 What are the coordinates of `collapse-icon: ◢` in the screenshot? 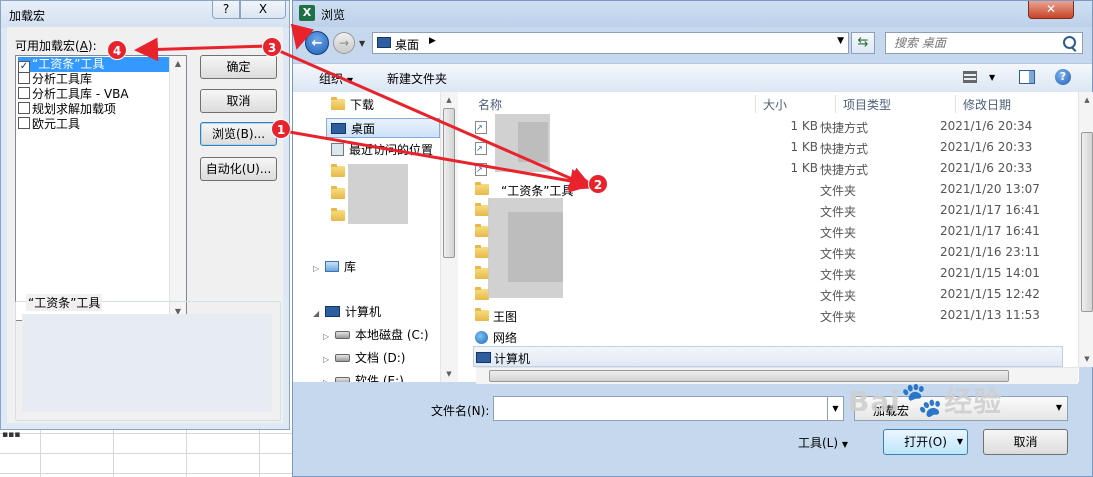 It's located at (317, 314).